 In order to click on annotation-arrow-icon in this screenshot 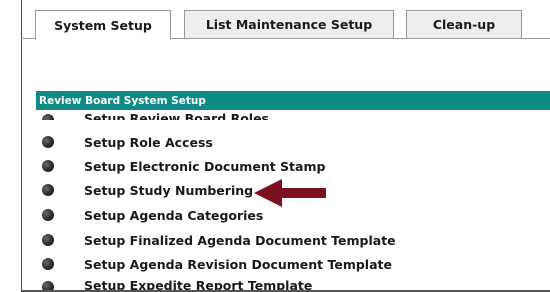, I will do `click(290, 193)`.